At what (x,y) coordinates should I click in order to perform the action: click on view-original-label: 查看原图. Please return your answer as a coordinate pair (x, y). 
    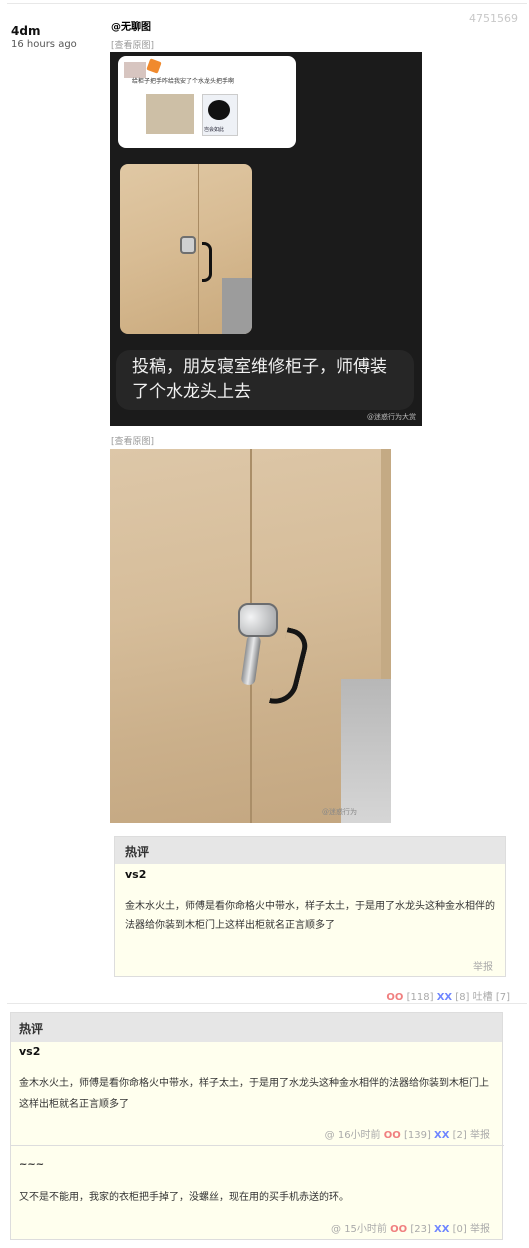
    Looking at the image, I should click on (133, 46).